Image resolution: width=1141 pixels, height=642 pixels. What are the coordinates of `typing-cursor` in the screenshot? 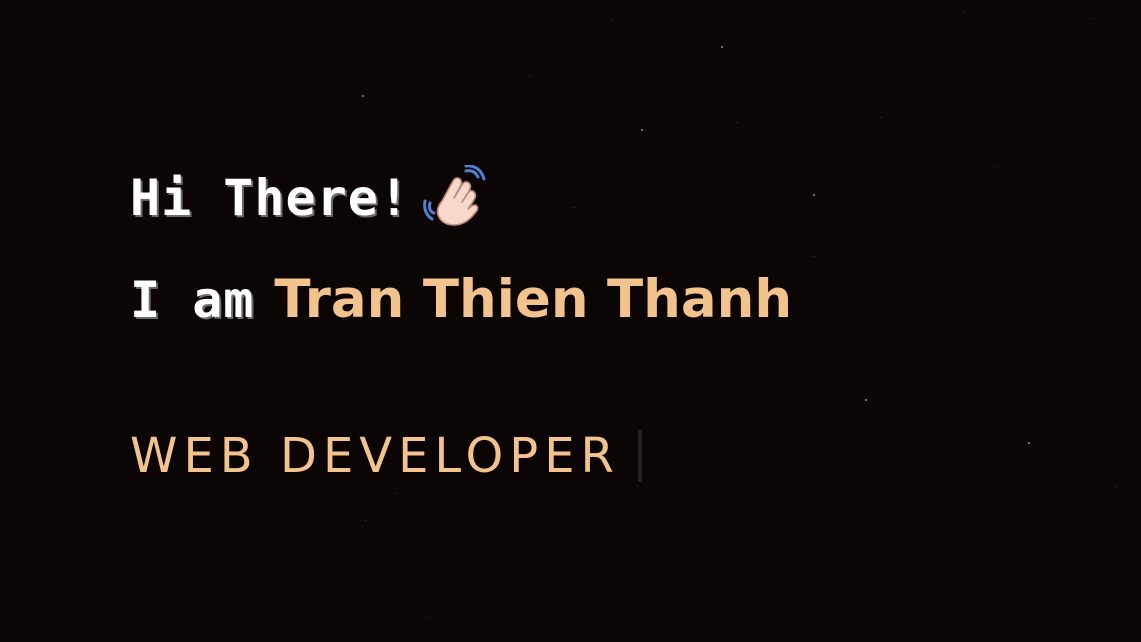 It's located at (639, 456).